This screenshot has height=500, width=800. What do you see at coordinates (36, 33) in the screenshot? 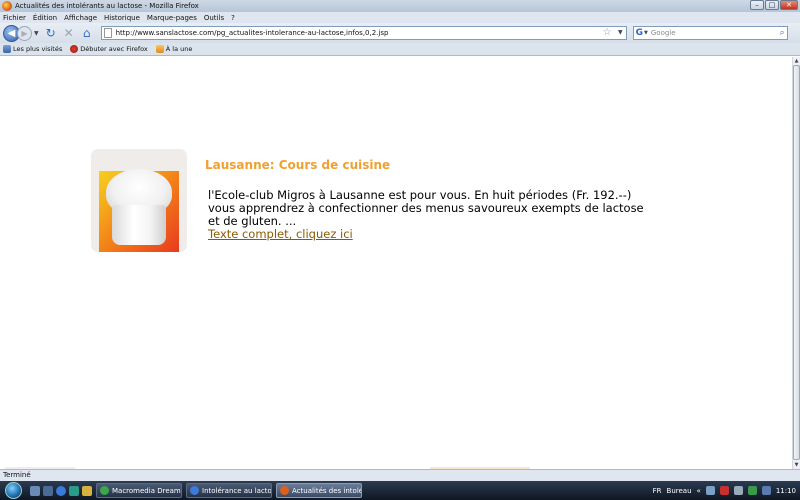
I see `history-dropdown-icon: ▼` at bounding box center [36, 33].